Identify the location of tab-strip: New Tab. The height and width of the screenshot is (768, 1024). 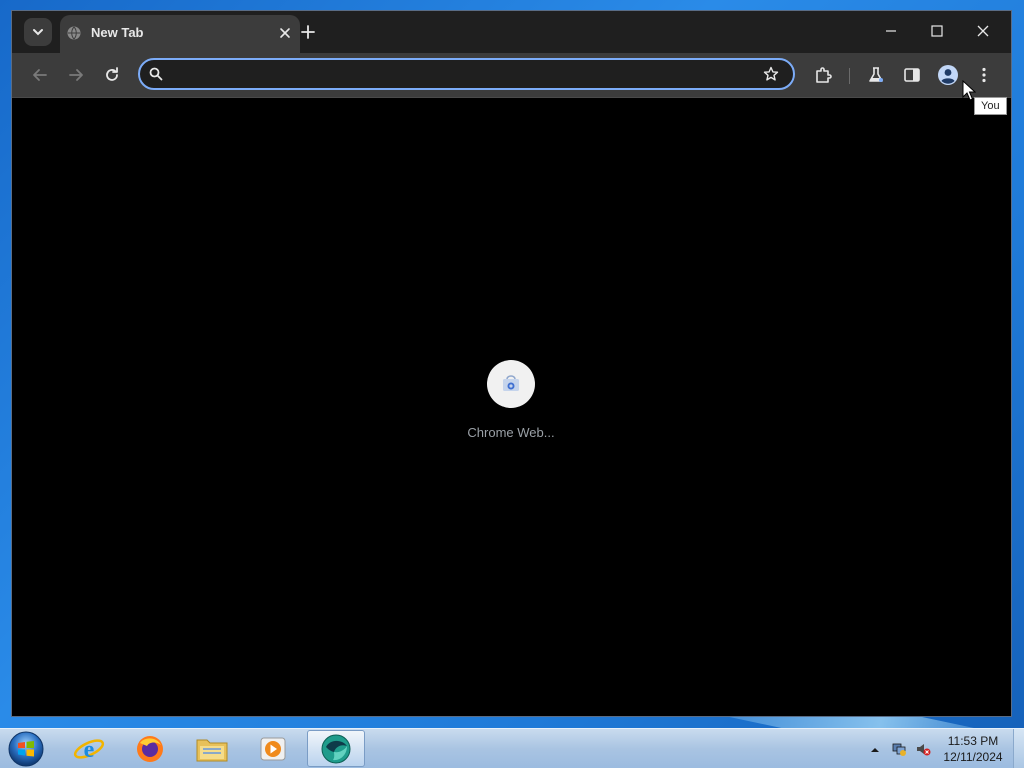
(511, 32).